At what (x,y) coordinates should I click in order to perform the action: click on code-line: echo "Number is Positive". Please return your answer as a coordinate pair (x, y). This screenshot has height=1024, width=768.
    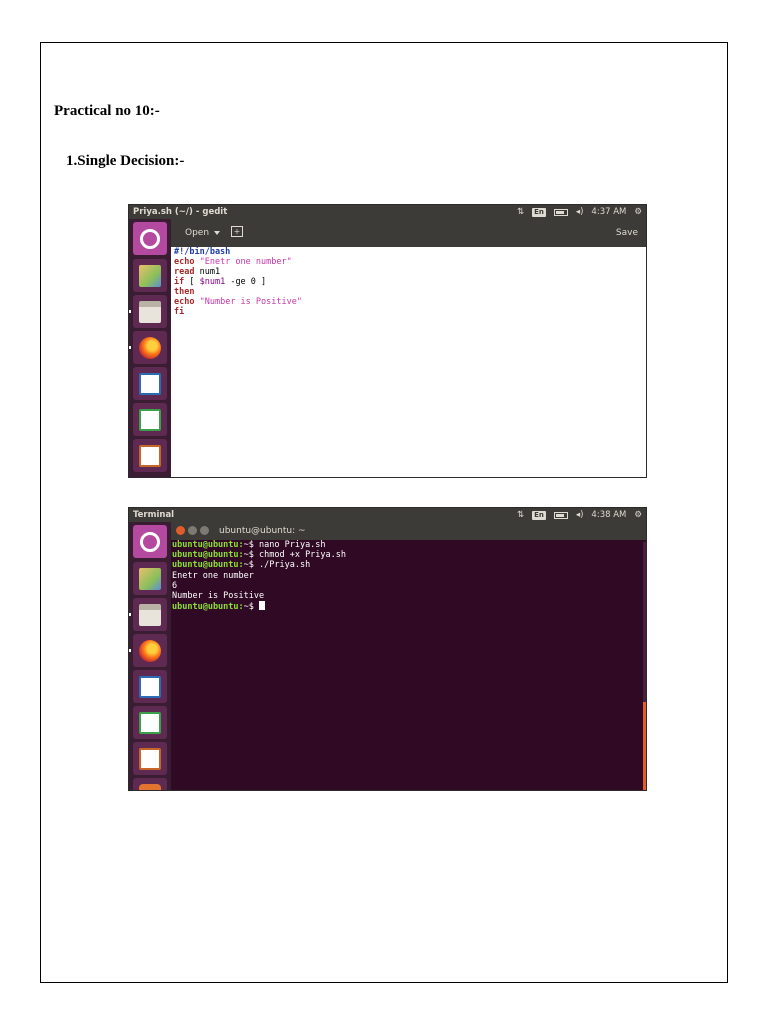
    Looking at the image, I should click on (408, 302).